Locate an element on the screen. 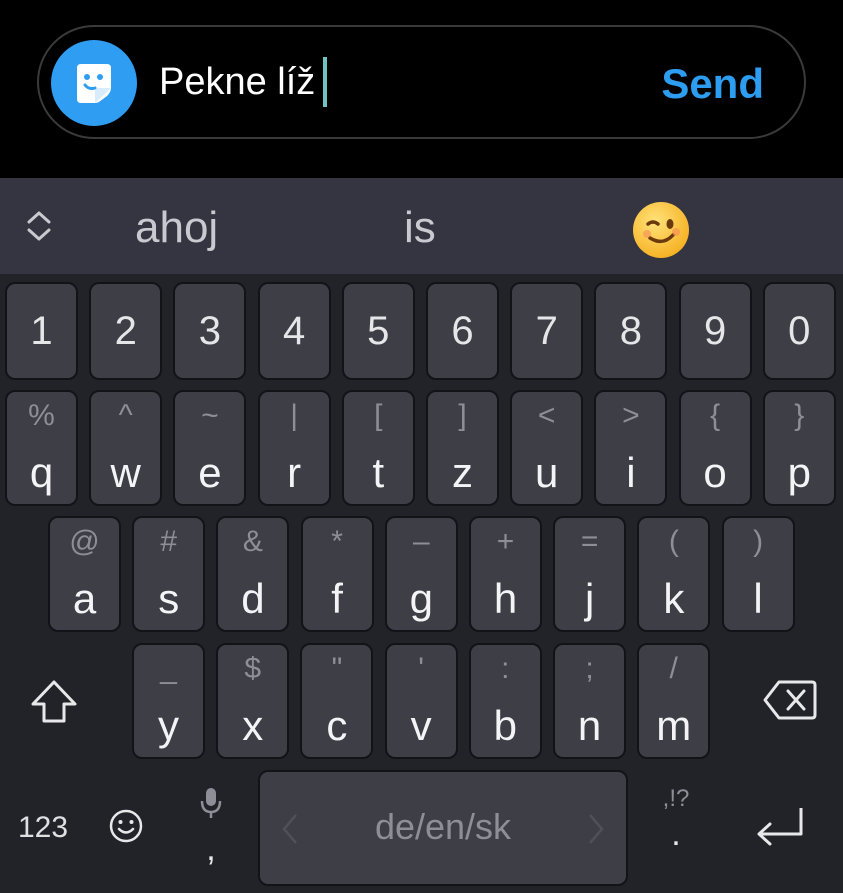  key-hint-symbol: { is located at coordinates (715, 415).